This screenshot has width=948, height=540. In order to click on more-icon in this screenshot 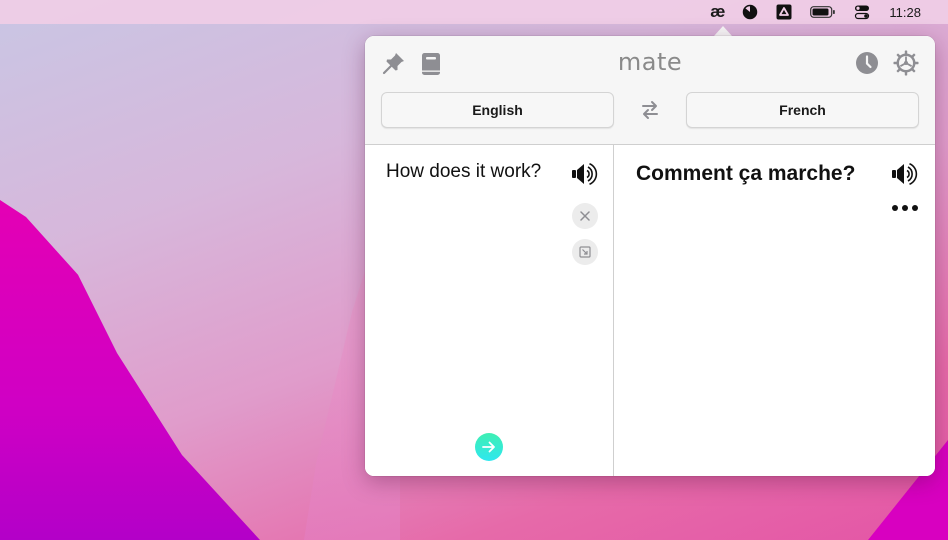, I will do `click(905, 208)`.